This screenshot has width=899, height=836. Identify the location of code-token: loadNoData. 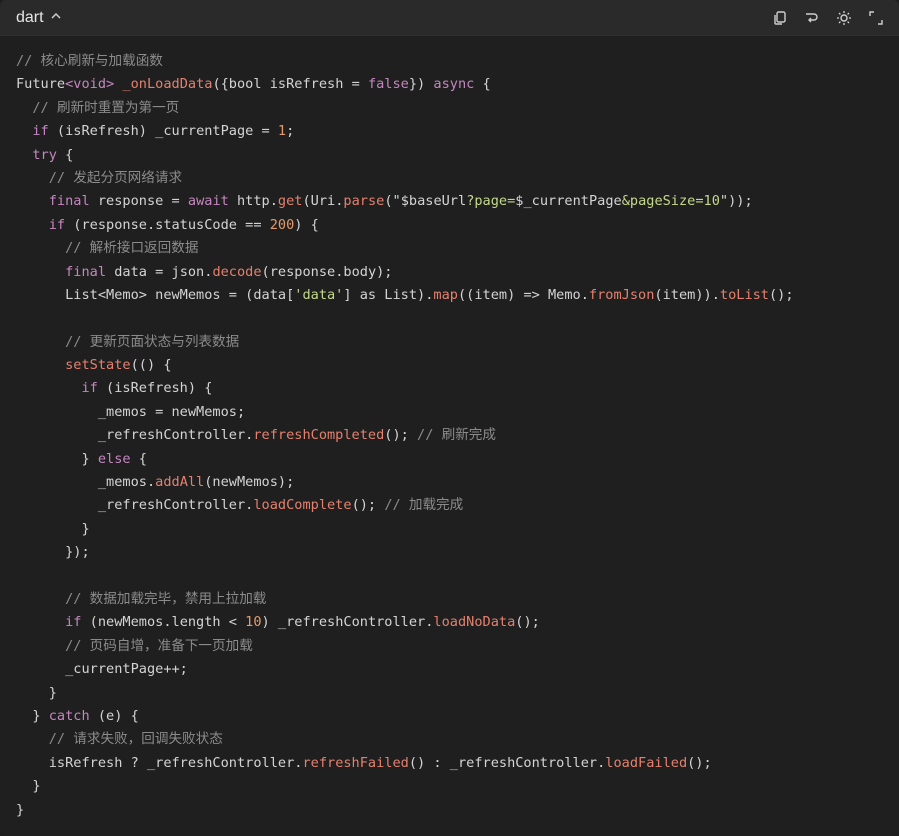
(474, 622).